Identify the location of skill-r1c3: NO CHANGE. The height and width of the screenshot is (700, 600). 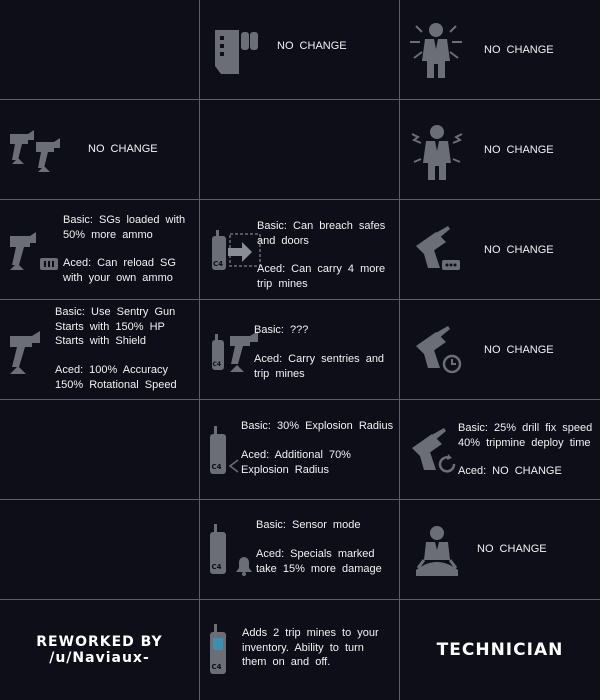
(500, 50).